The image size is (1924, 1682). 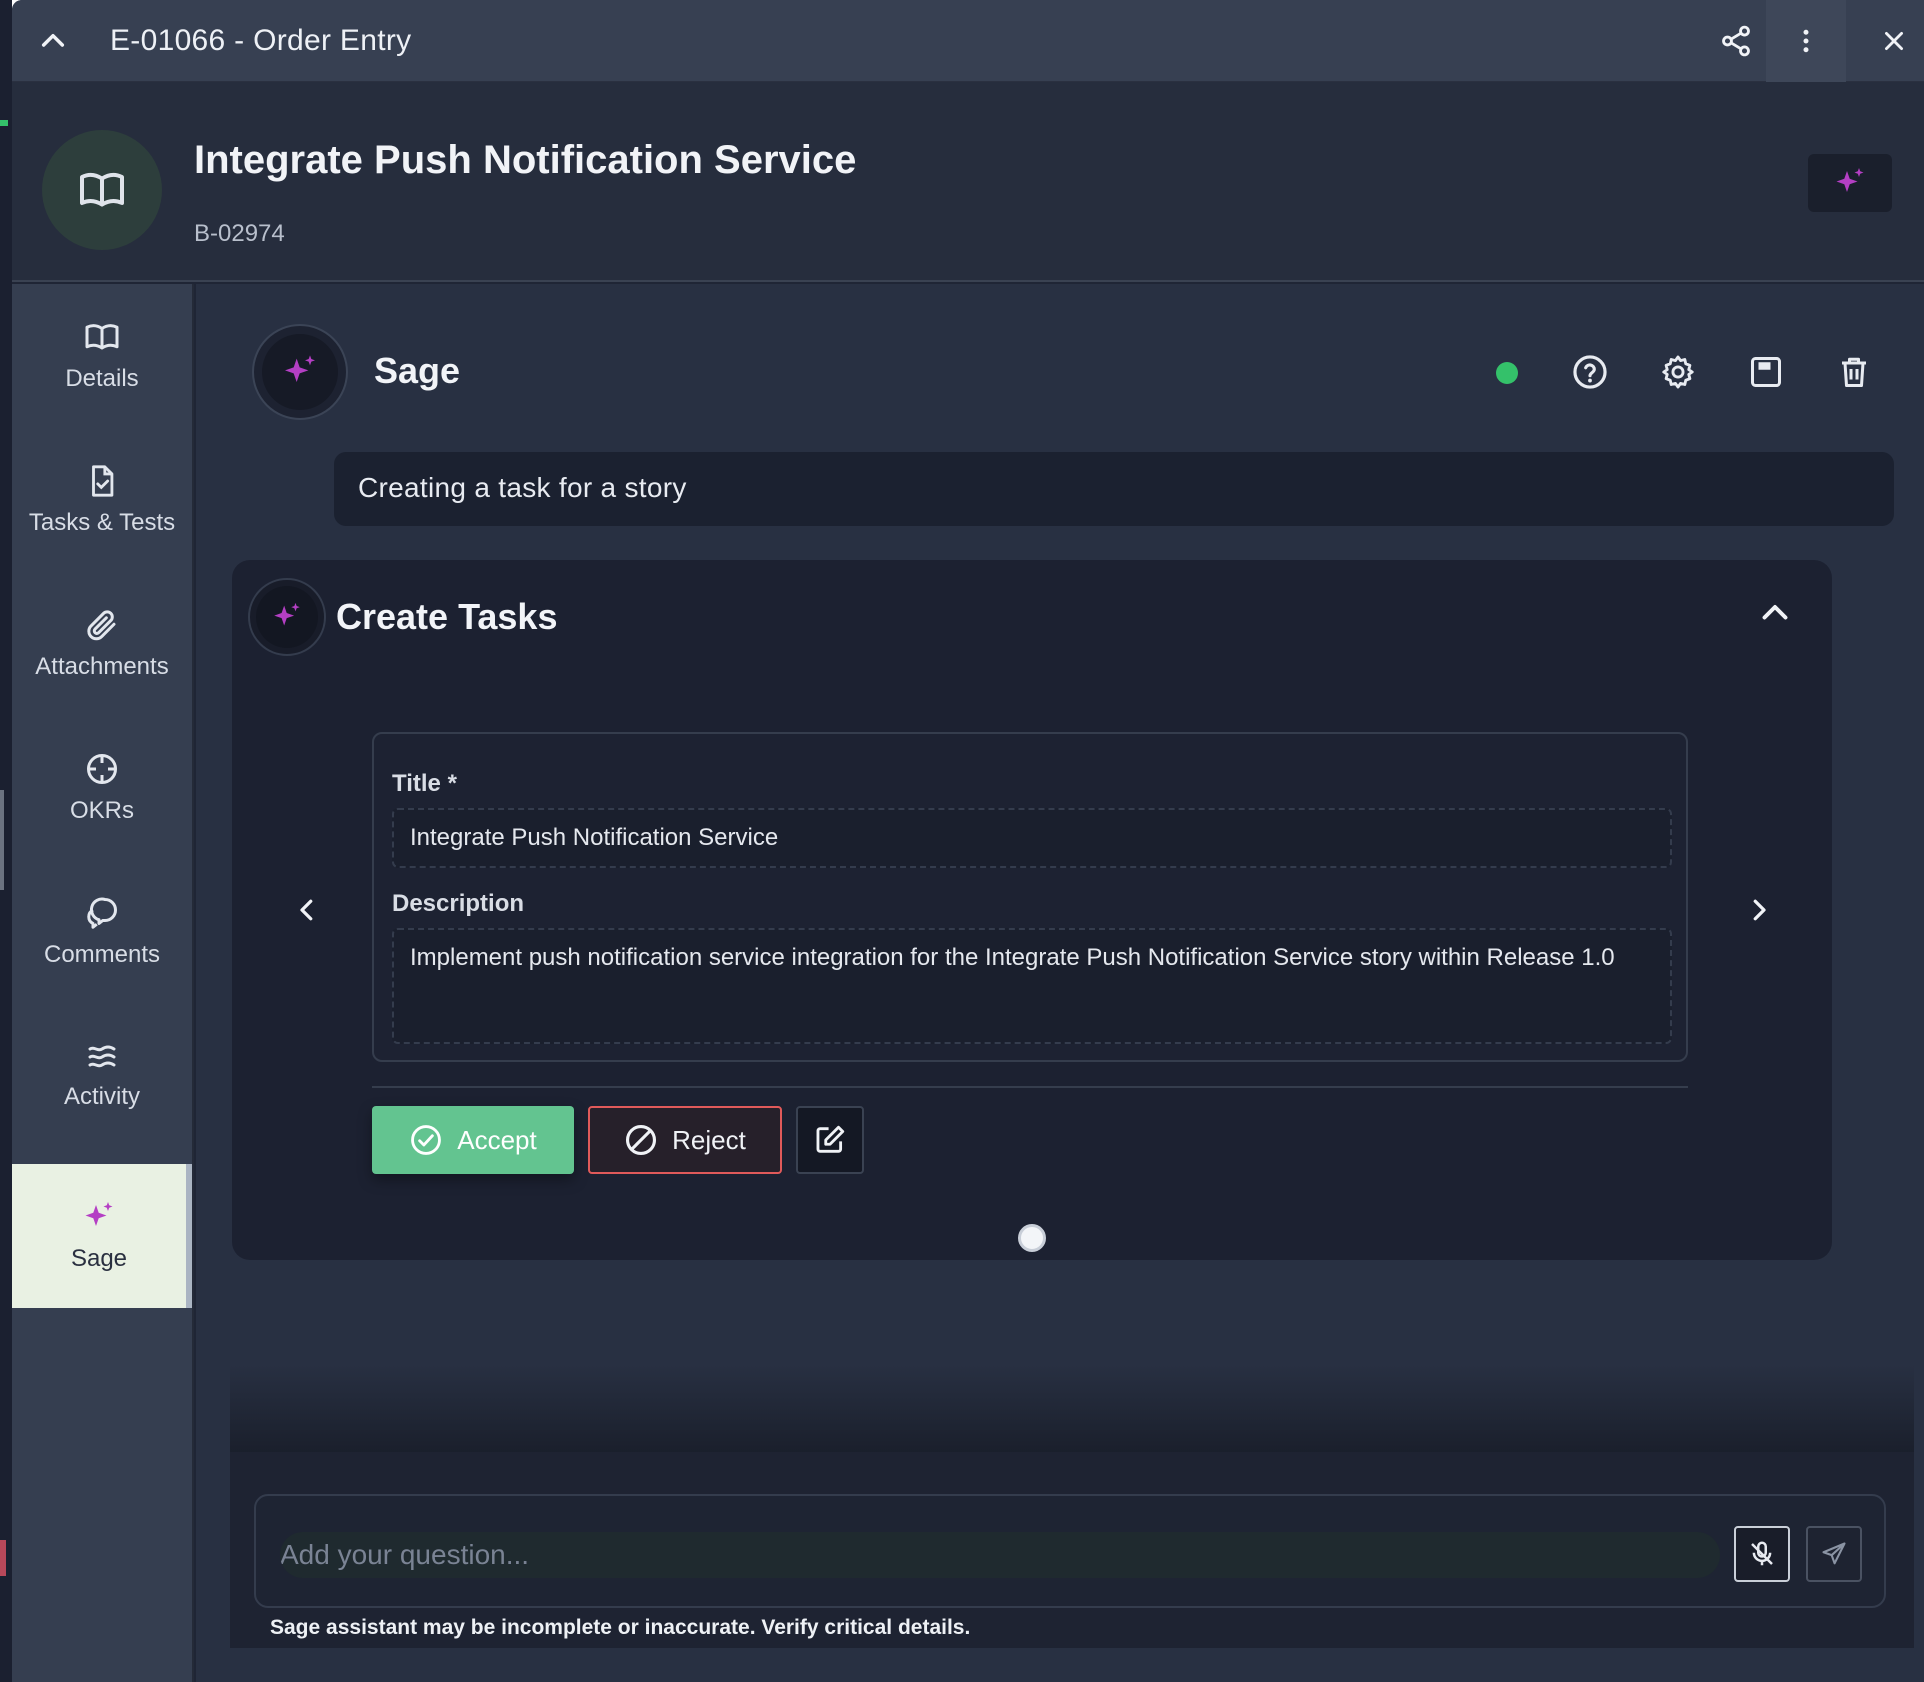 What do you see at coordinates (525, 160) in the screenshot?
I see `story-title: Integrate Push Notification Service` at bounding box center [525, 160].